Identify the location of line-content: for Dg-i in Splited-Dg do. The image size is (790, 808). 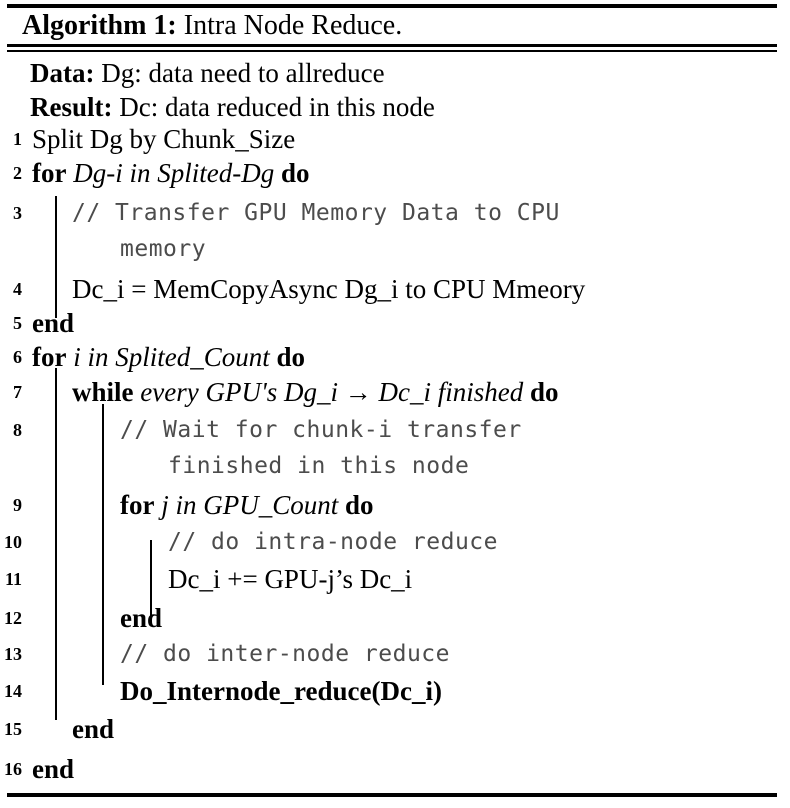
(171, 173).